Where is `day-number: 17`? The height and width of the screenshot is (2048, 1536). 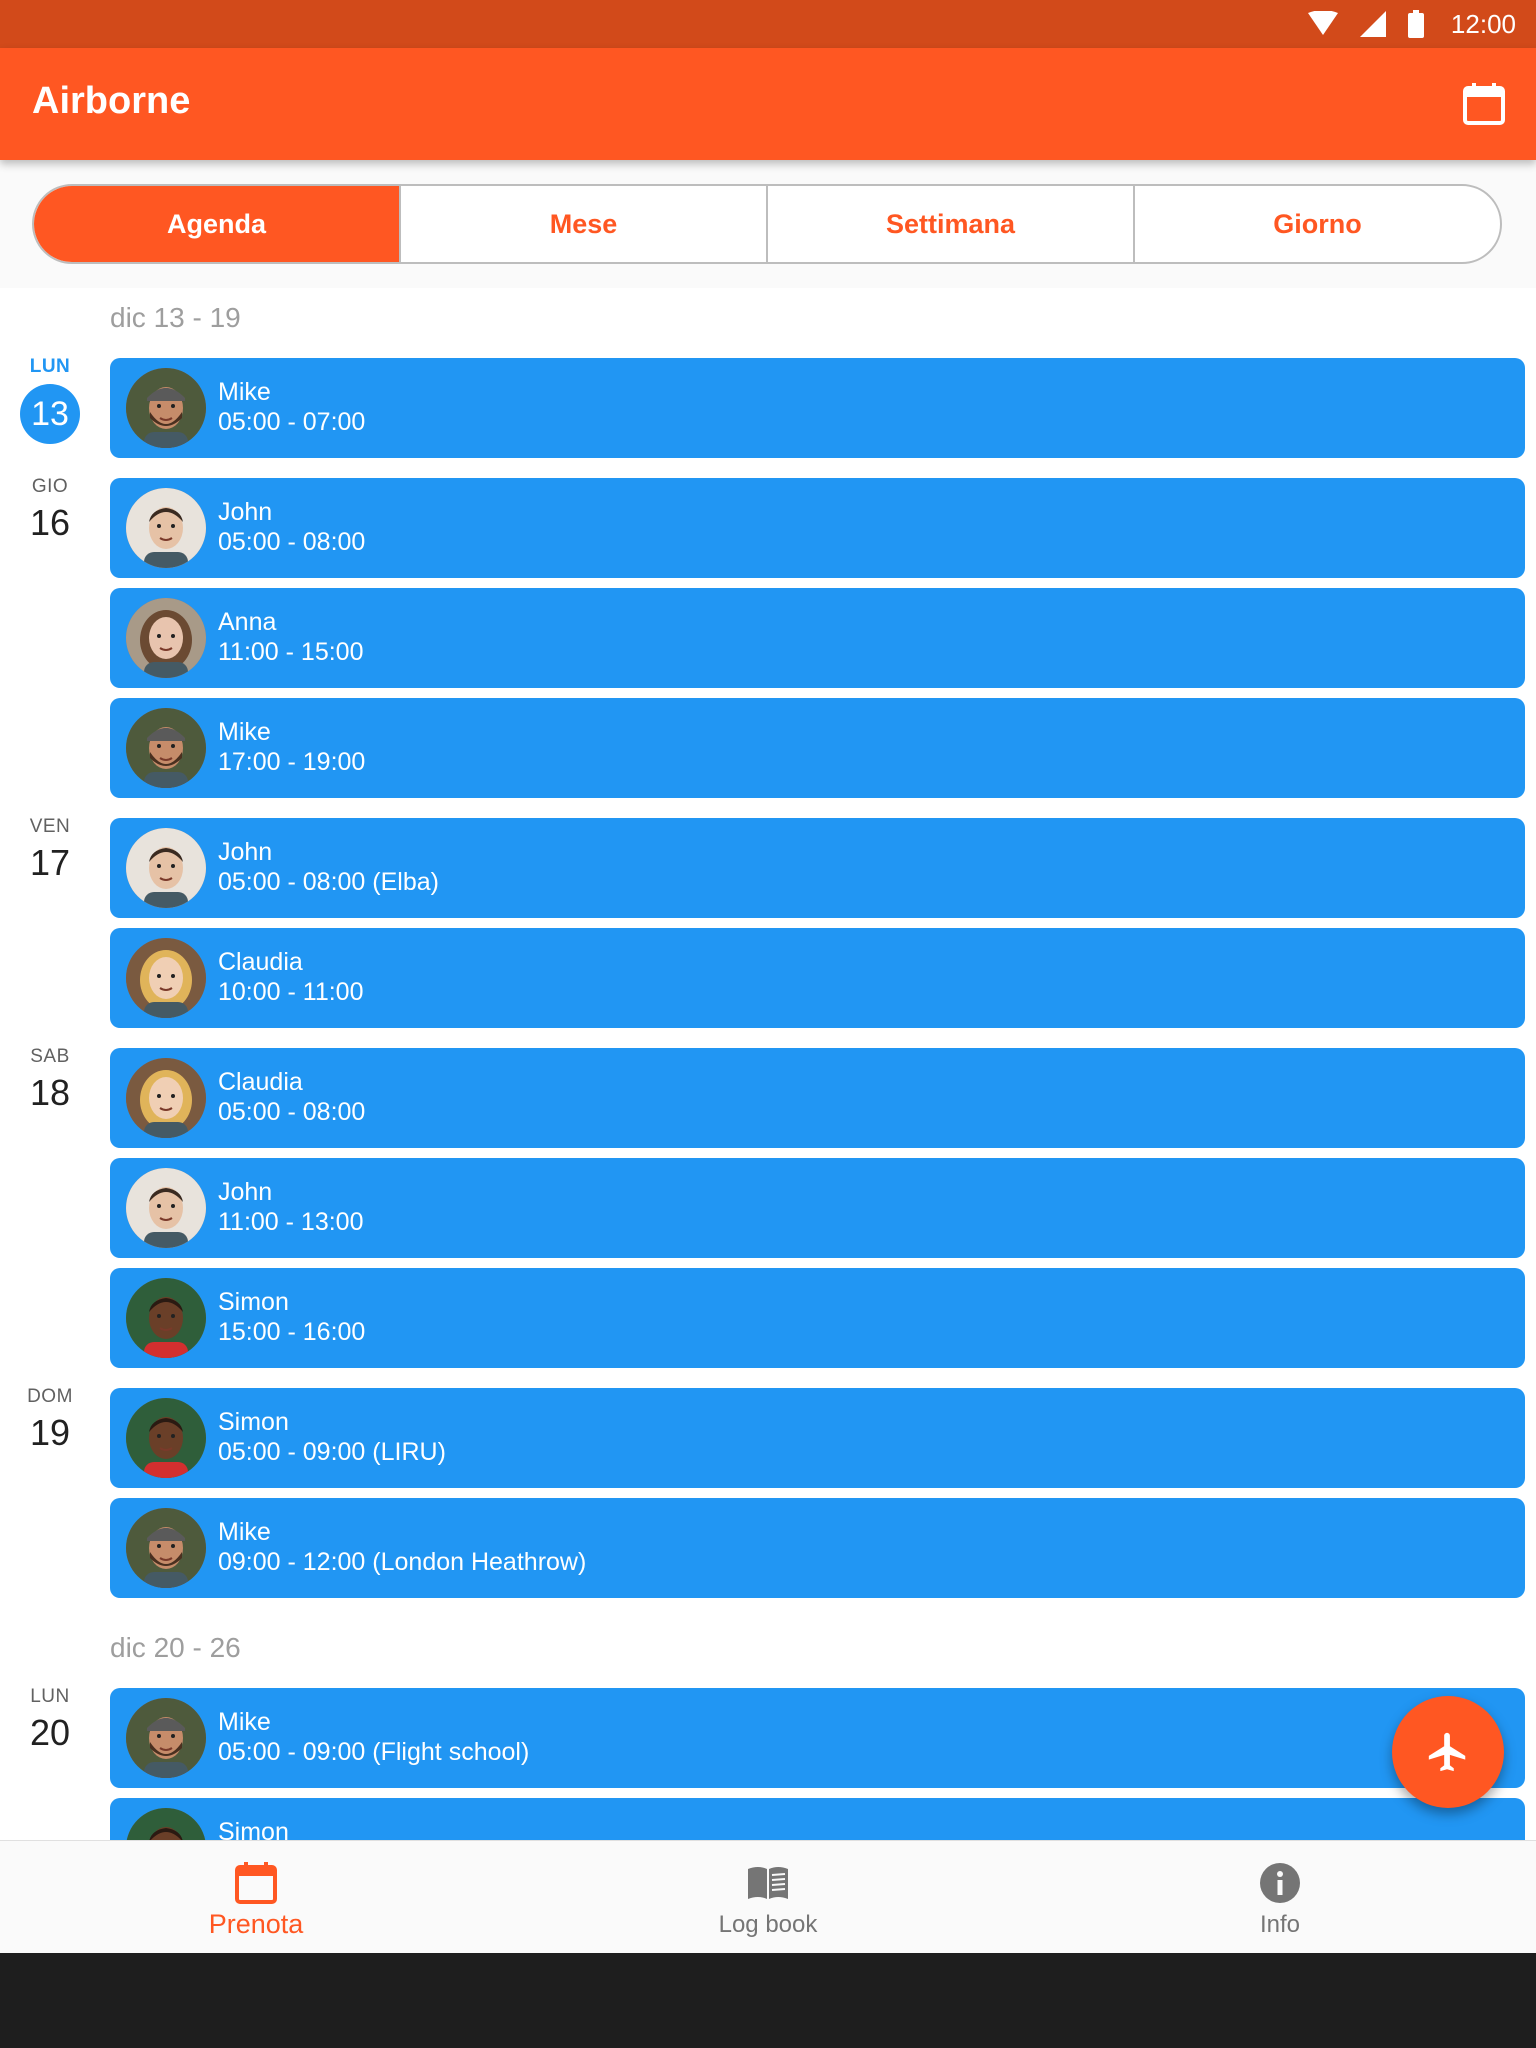 day-number: 17 is located at coordinates (50, 862).